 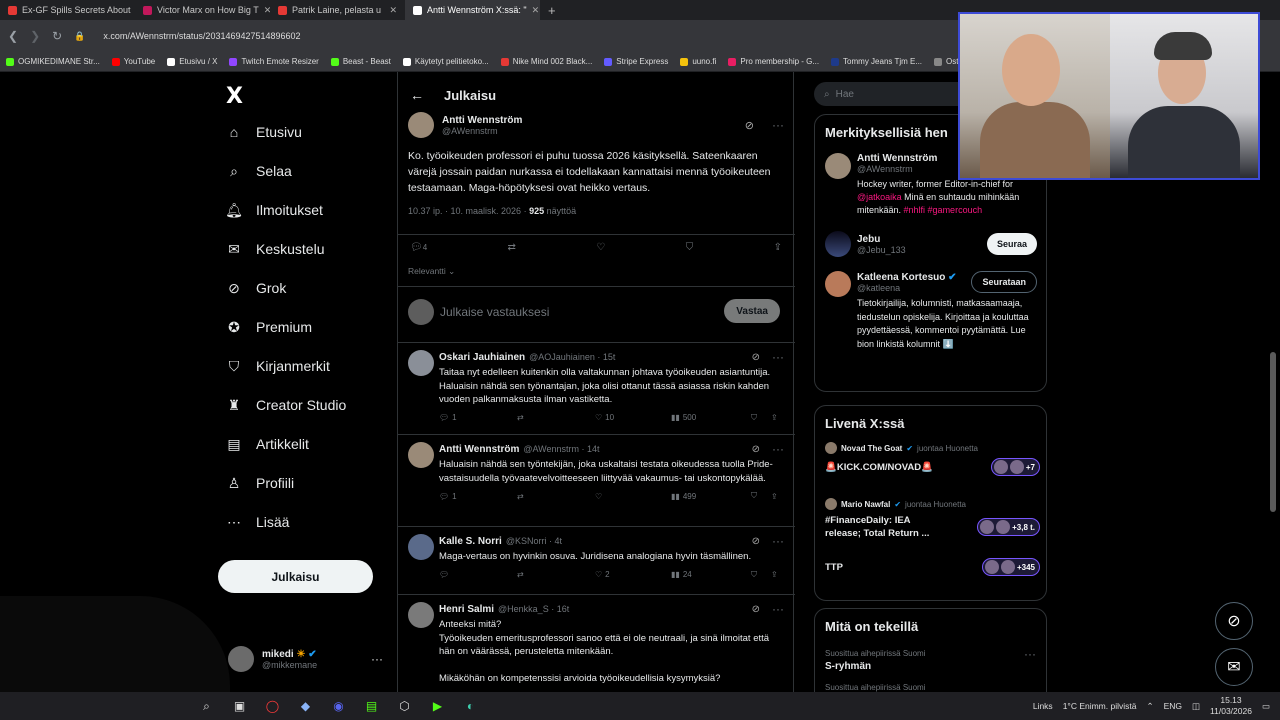 I want to click on sort-dropdown: Relevantti ⌄, so click(x=431, y=271).